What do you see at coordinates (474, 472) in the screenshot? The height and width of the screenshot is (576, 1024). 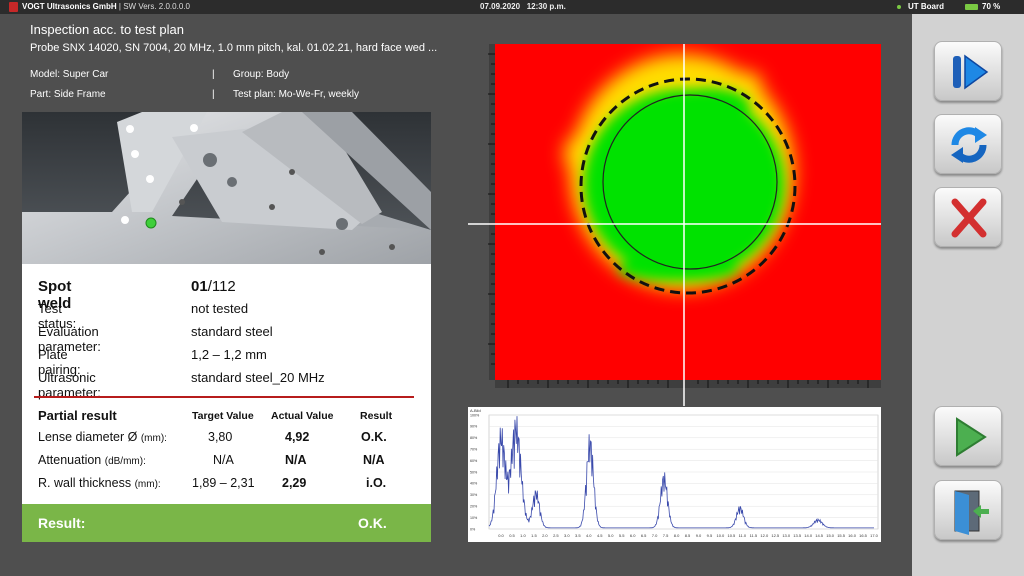 I see `a-scan-y-tick: 50%` at bounding box center [474, 472].